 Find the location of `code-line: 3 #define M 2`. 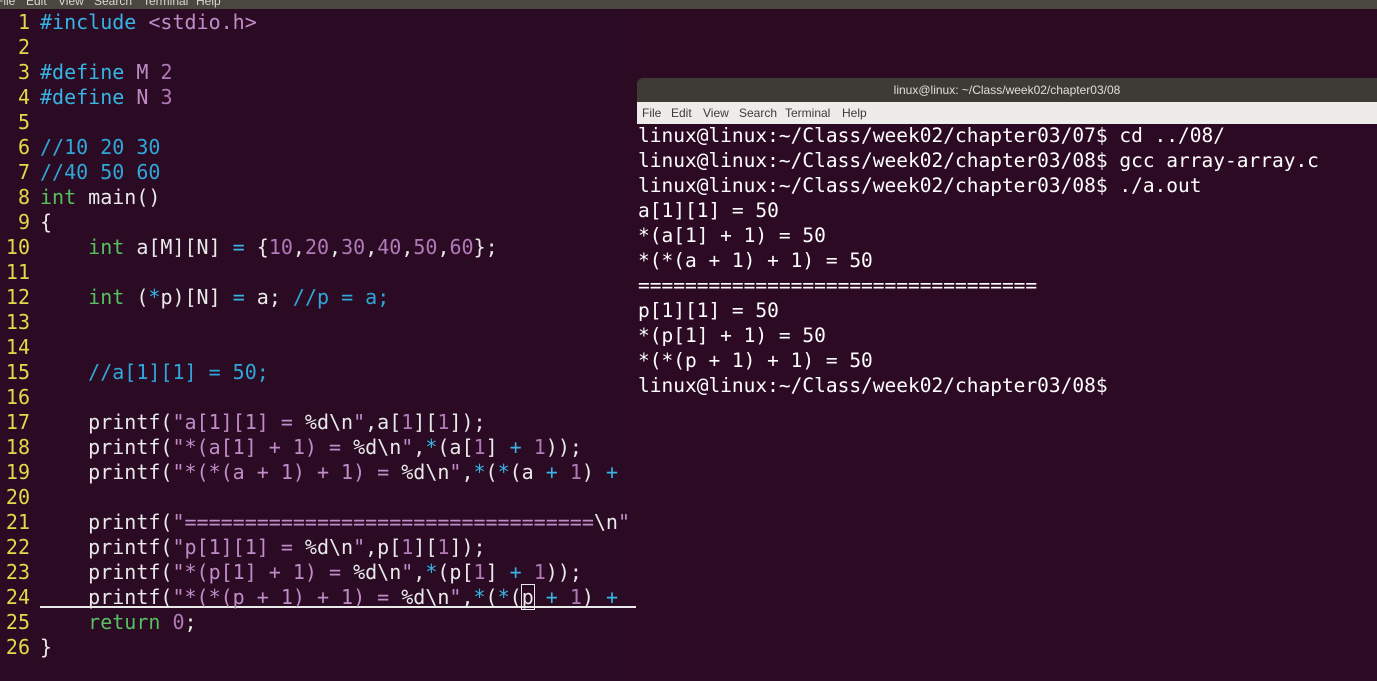

code-line: 3 #define M 2 is located at coordinates (86, 72).